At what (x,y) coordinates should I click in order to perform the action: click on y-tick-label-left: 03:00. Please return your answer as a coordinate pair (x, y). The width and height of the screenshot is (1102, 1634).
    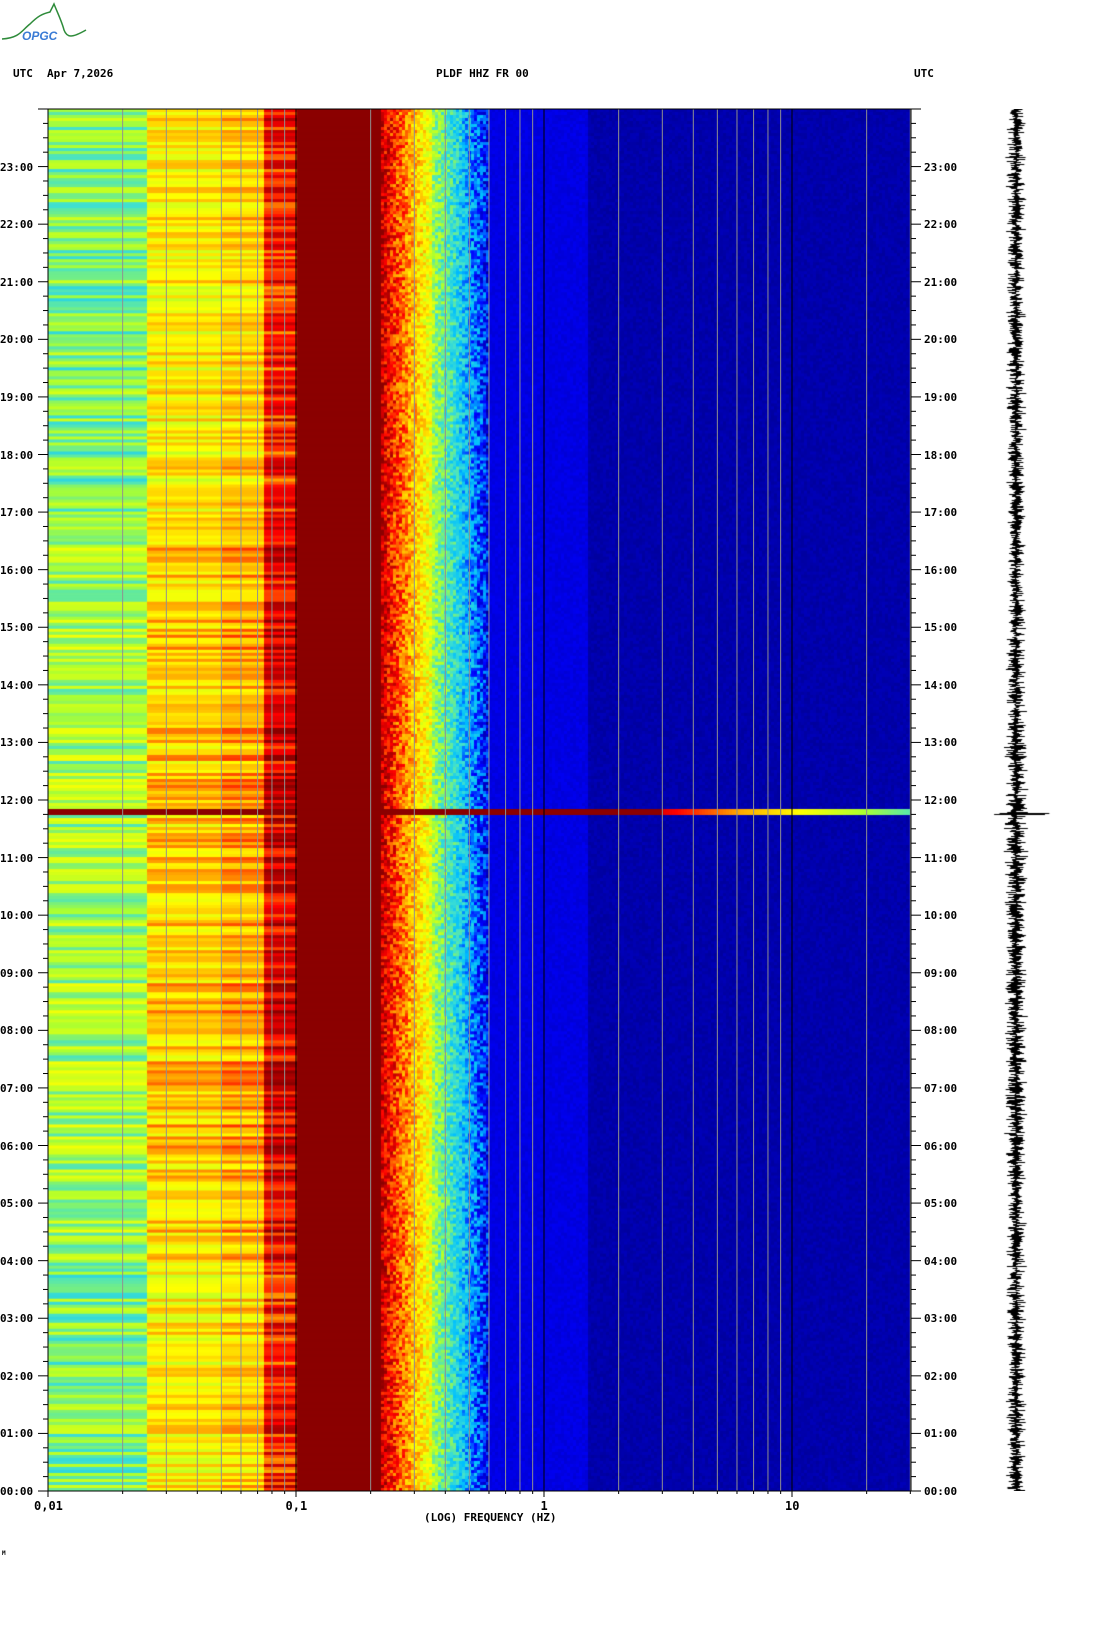
    Looking at the image, I should click on (17, 1319).